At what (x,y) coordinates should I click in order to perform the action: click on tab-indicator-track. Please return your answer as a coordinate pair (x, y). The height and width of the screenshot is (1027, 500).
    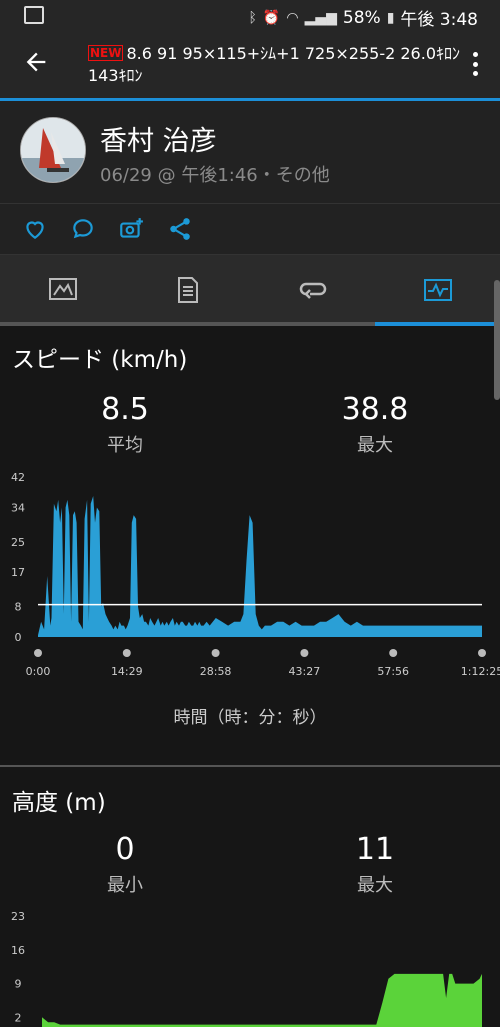
    Looking at the image, I should click on (250, 324).